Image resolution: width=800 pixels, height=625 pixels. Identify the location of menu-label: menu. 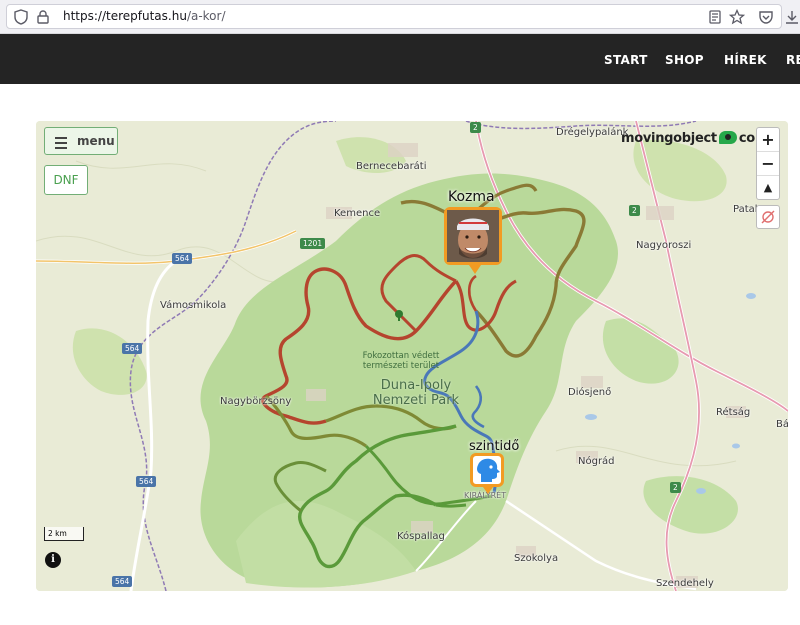
(96, 141).